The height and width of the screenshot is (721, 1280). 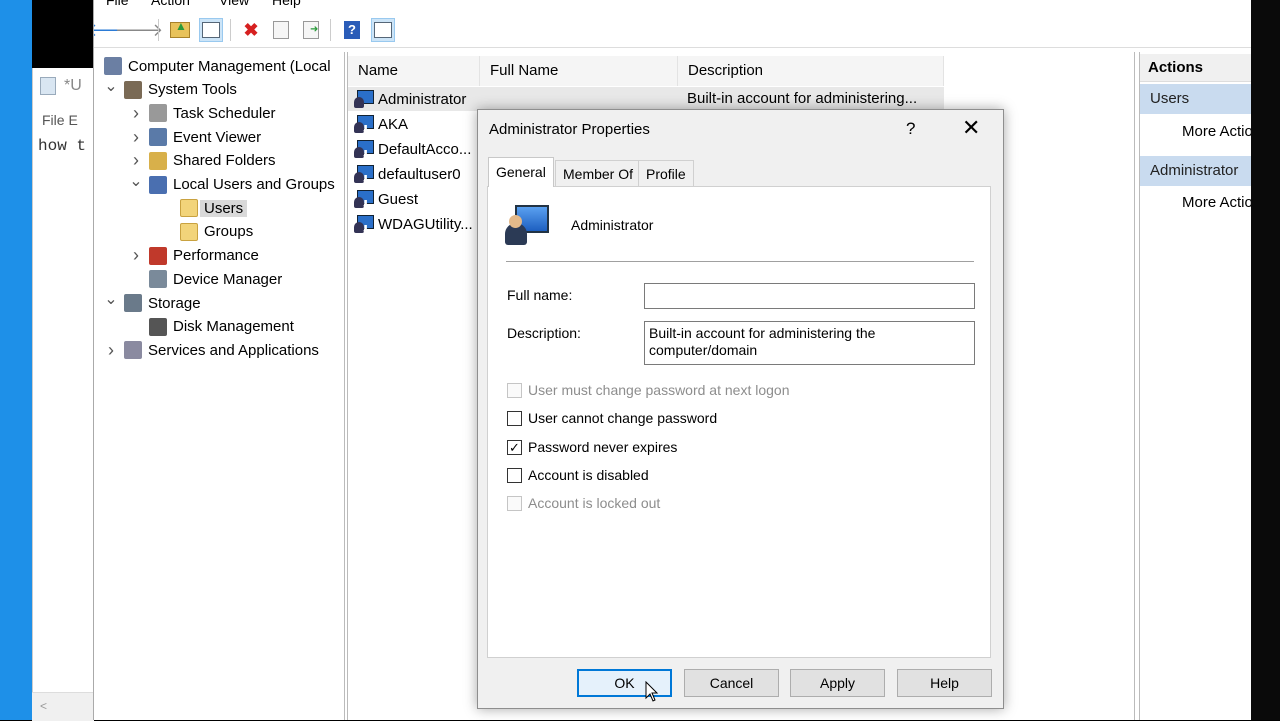 What do you see at coordinates (381, 124) in the screenshot?
I see `list-item: ⬇ AKA` at bounding box center [381, 124].